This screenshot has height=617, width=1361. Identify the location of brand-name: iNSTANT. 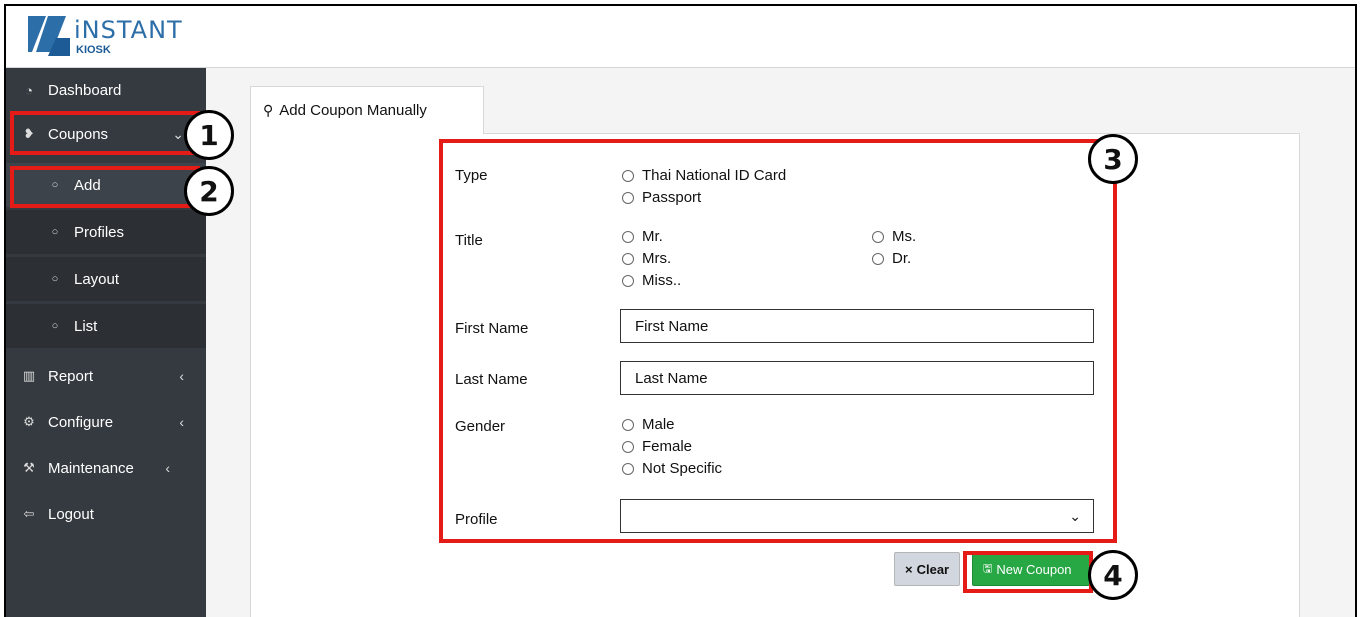
(128, 30).